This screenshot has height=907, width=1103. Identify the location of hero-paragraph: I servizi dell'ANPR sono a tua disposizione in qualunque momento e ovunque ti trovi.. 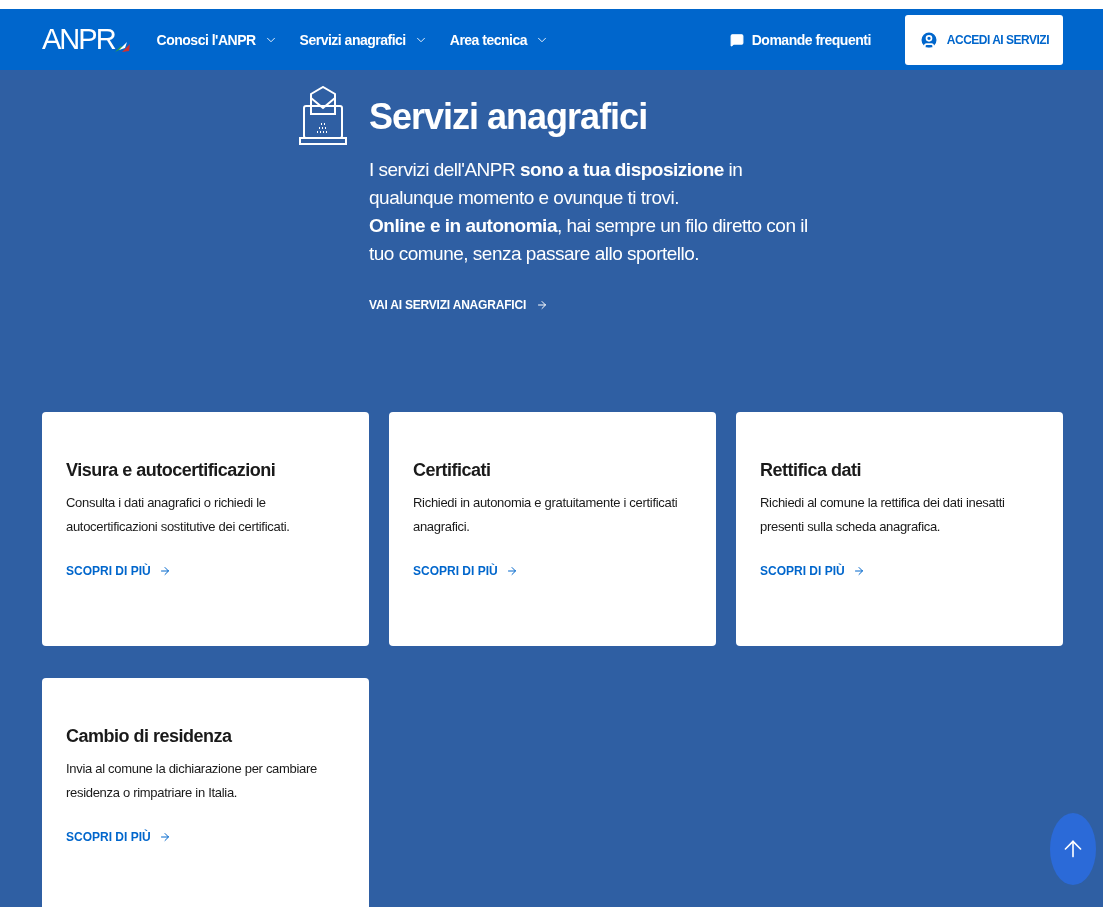
(556, 184).